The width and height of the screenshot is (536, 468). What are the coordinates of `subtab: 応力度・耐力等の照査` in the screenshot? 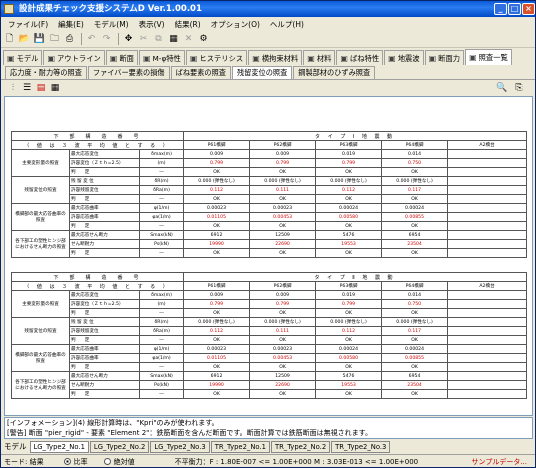 It's located at (46, 72).